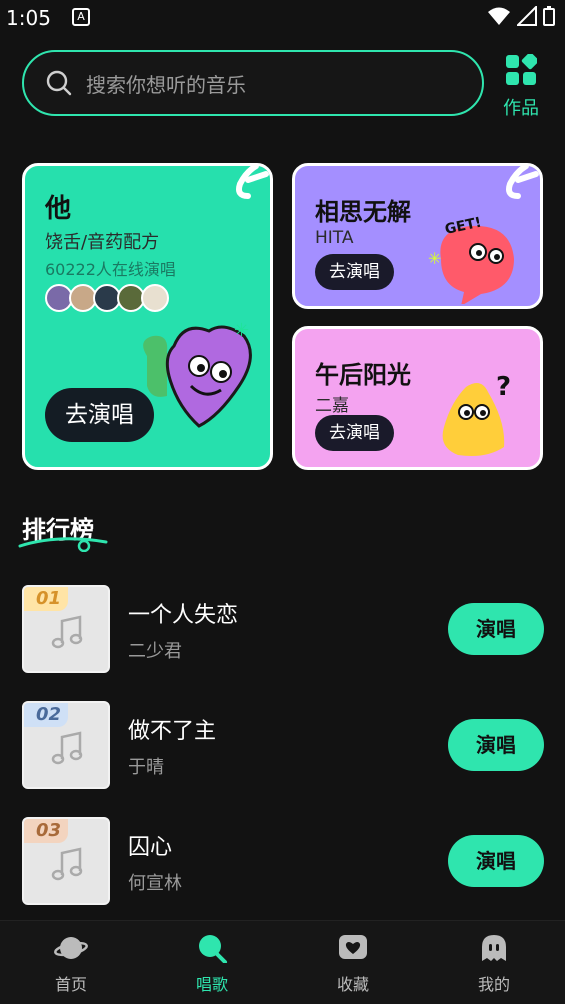  I want to click on sing-button-big: 去演唱, so click(99, 415).